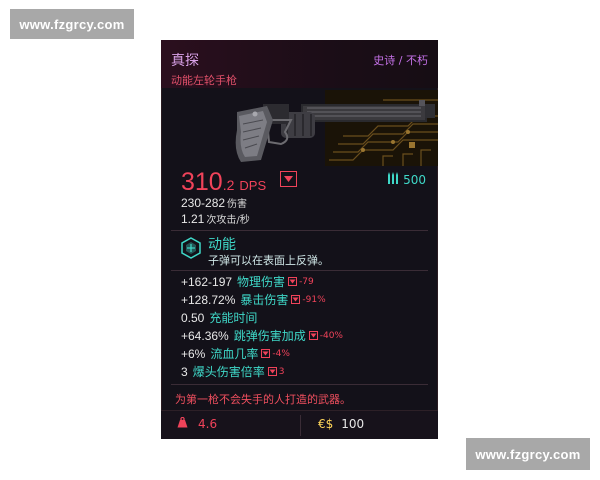 The image size is (600, 480). I want to click on item-rarity: 史诗 / 不朽, so click(400, 60).